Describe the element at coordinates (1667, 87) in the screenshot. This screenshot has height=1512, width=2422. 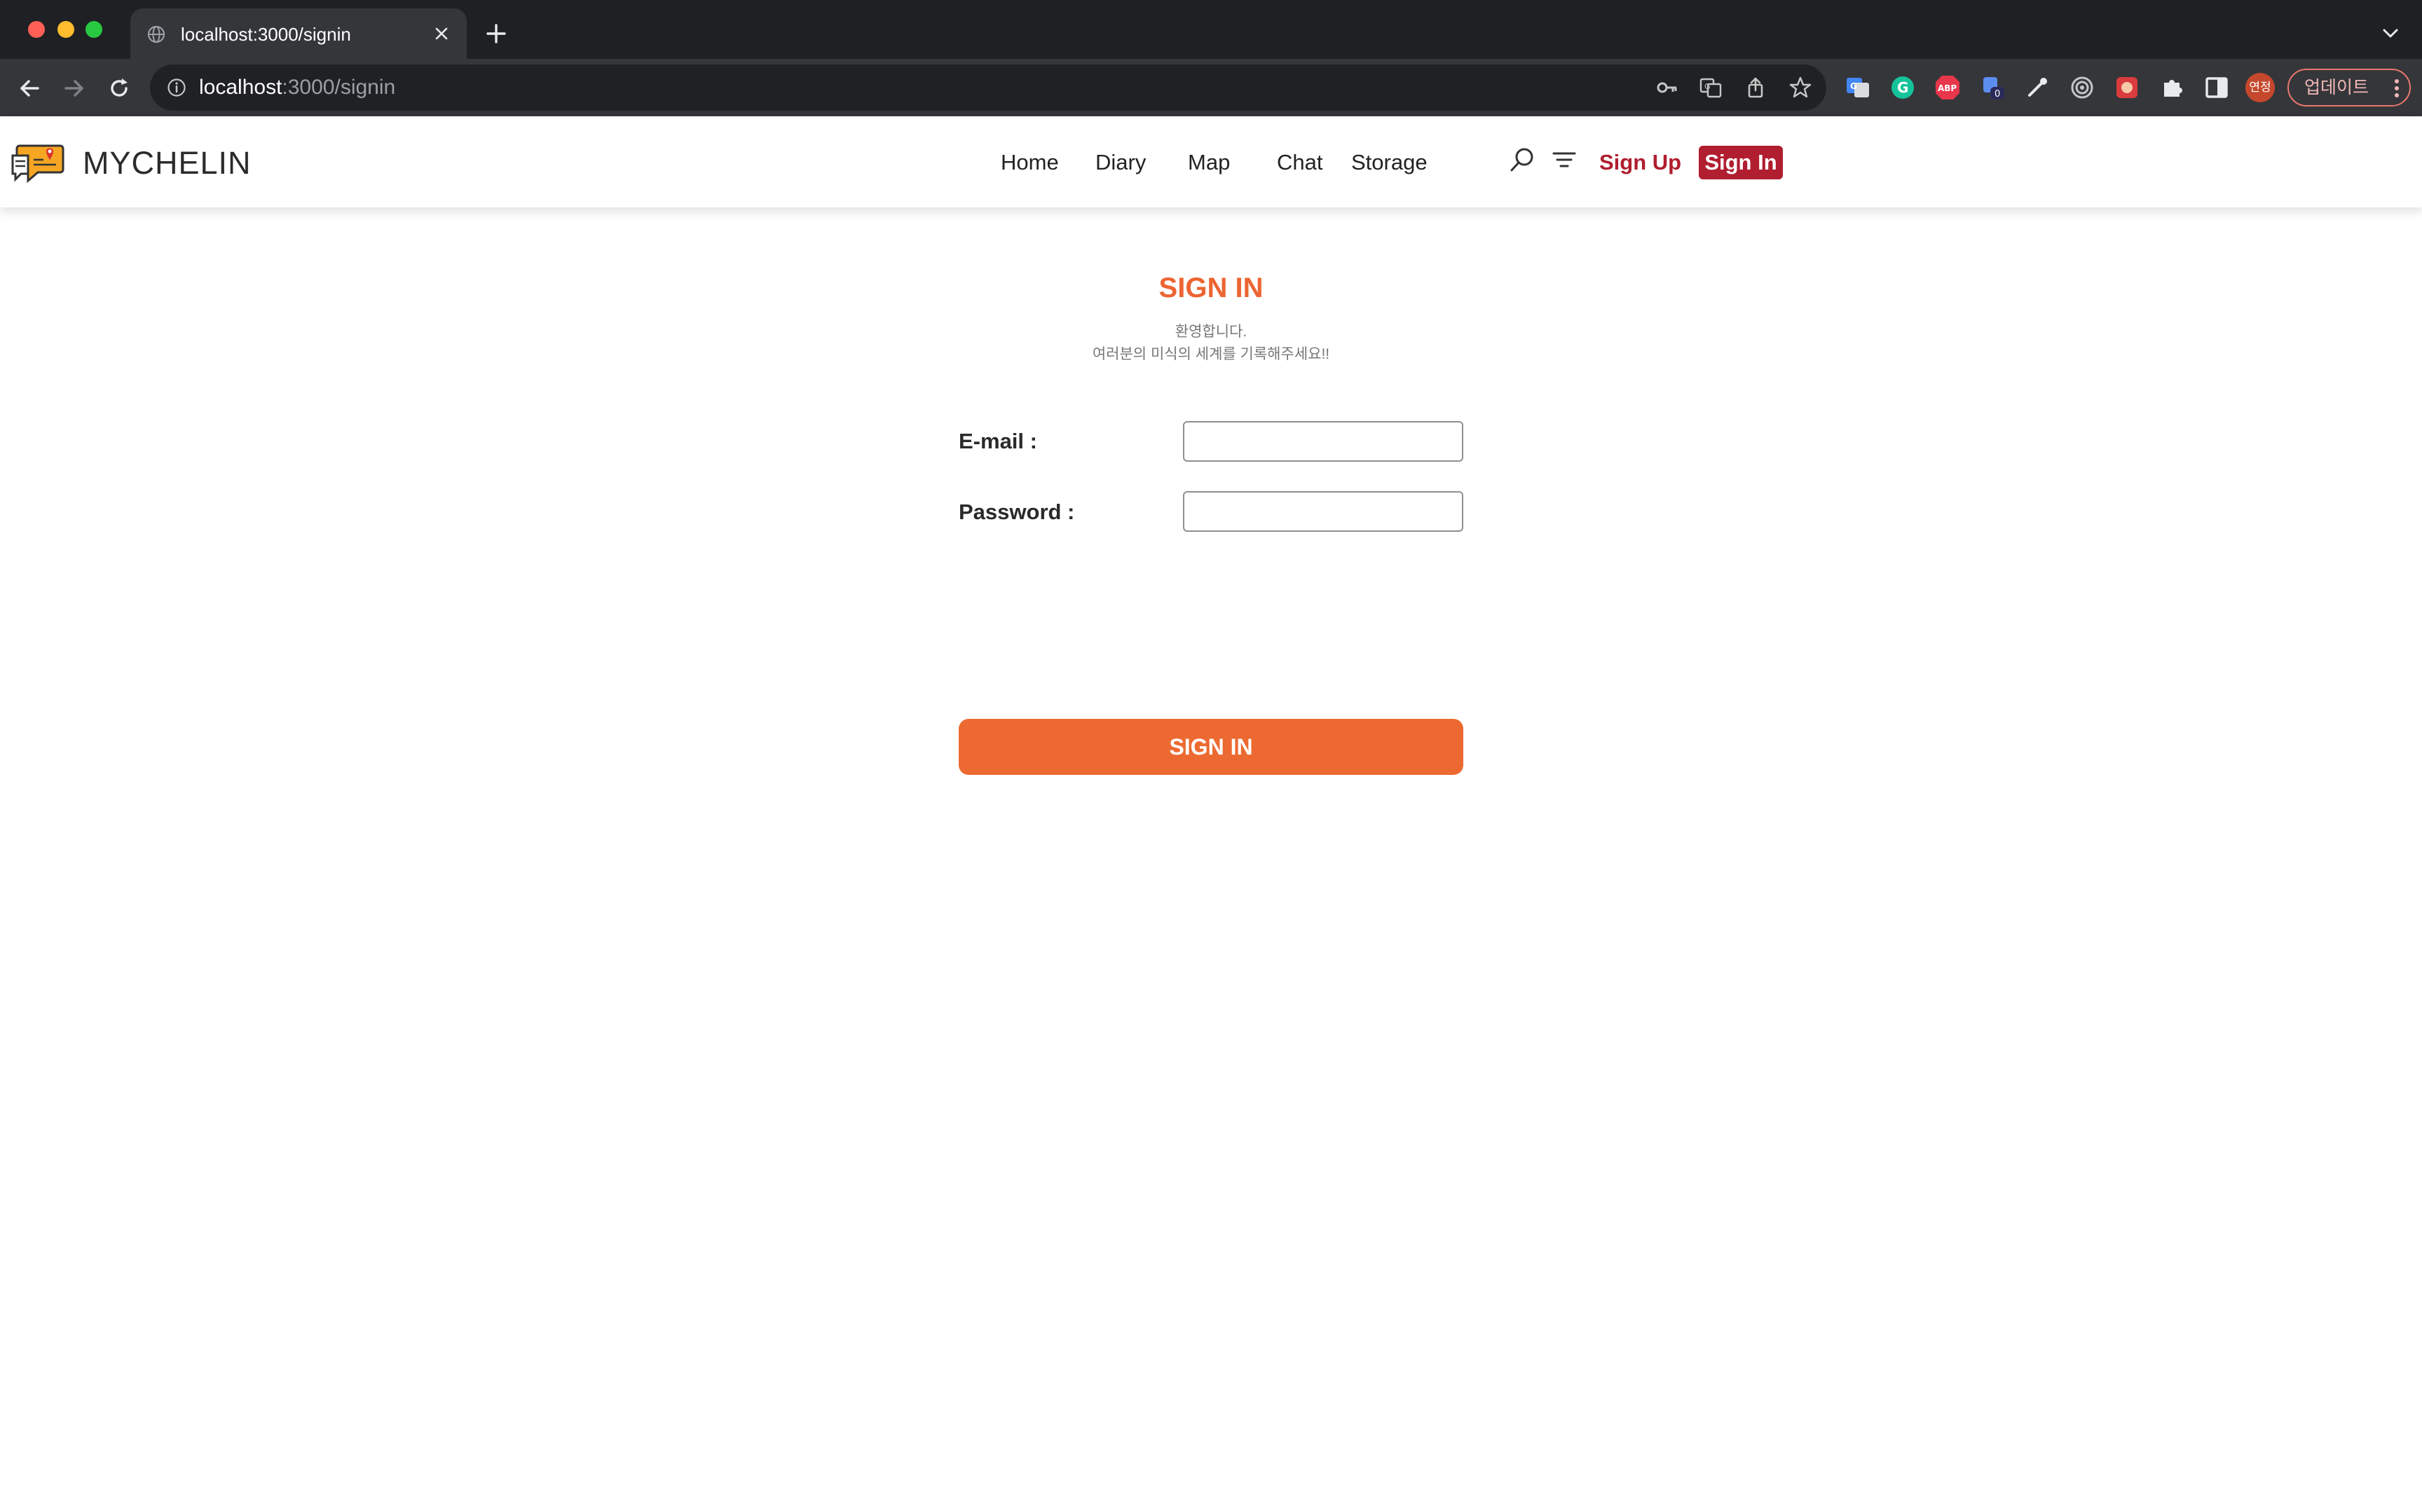
I see `password-key-icon` at that location.